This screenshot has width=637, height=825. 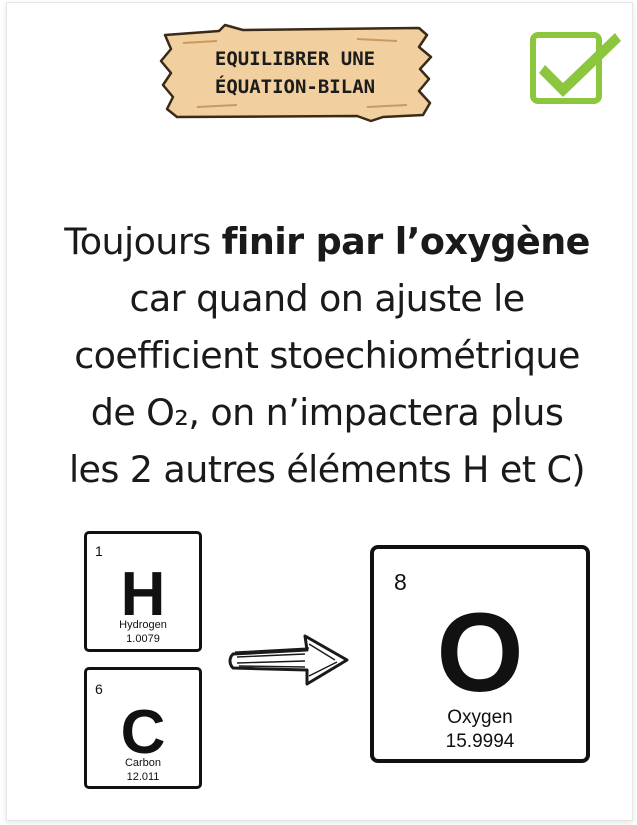 What do you see at coordinates (480, 741) in the screenshot?
I see `atomic-mass: 15.9994` at bounding box center [480, 741].